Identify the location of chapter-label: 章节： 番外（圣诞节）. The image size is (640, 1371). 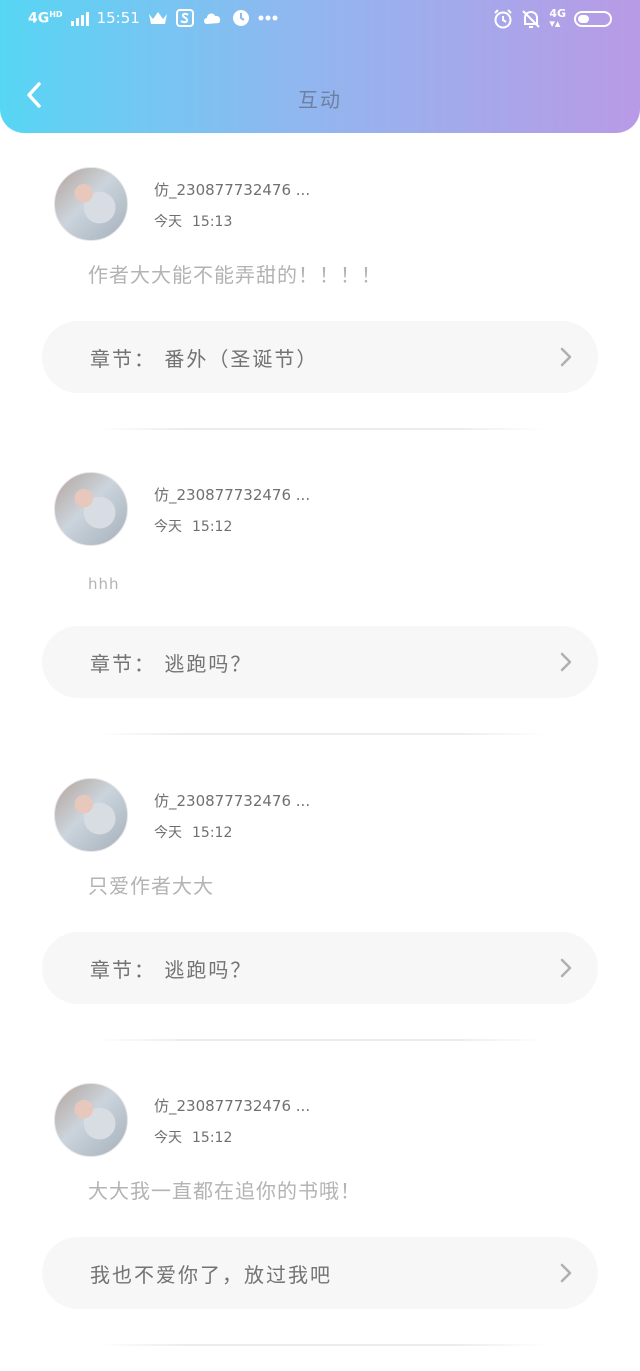
(204, 359).